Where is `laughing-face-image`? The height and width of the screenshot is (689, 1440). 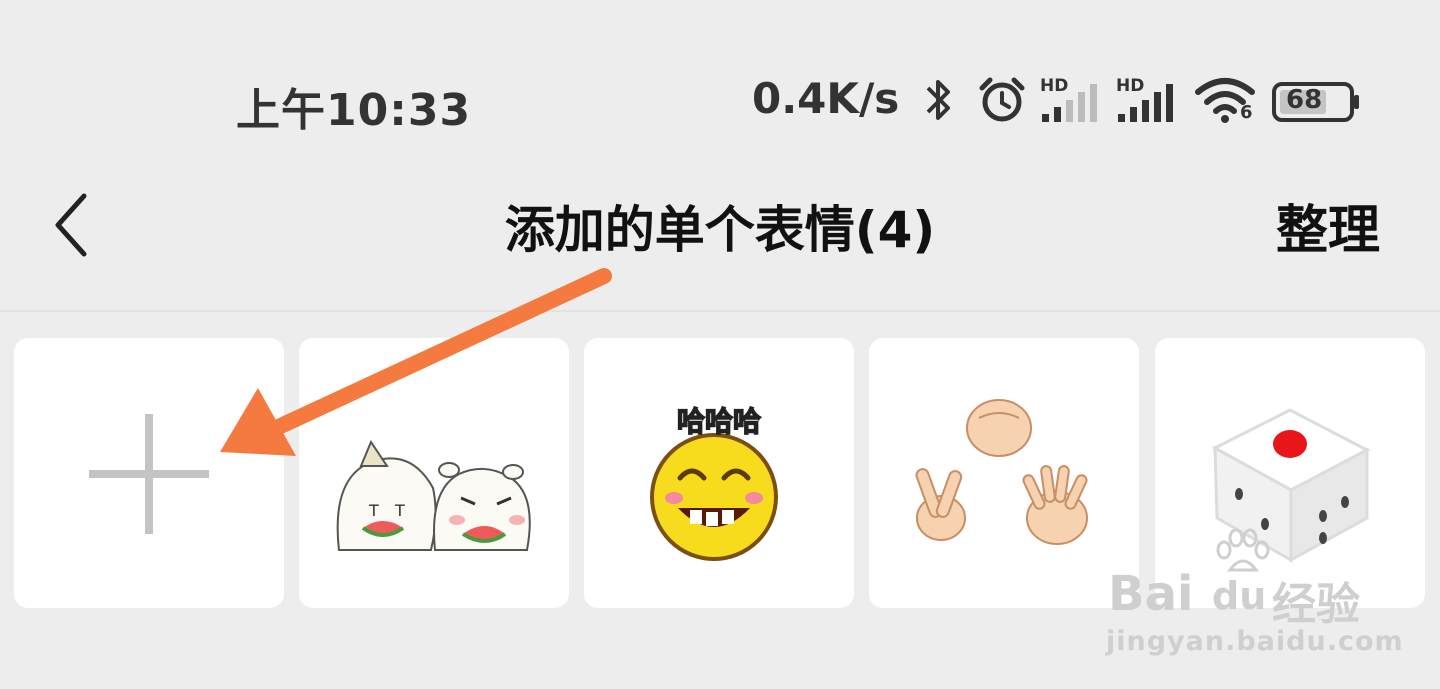
laughing-face-image is located at coordinates (714, 497).